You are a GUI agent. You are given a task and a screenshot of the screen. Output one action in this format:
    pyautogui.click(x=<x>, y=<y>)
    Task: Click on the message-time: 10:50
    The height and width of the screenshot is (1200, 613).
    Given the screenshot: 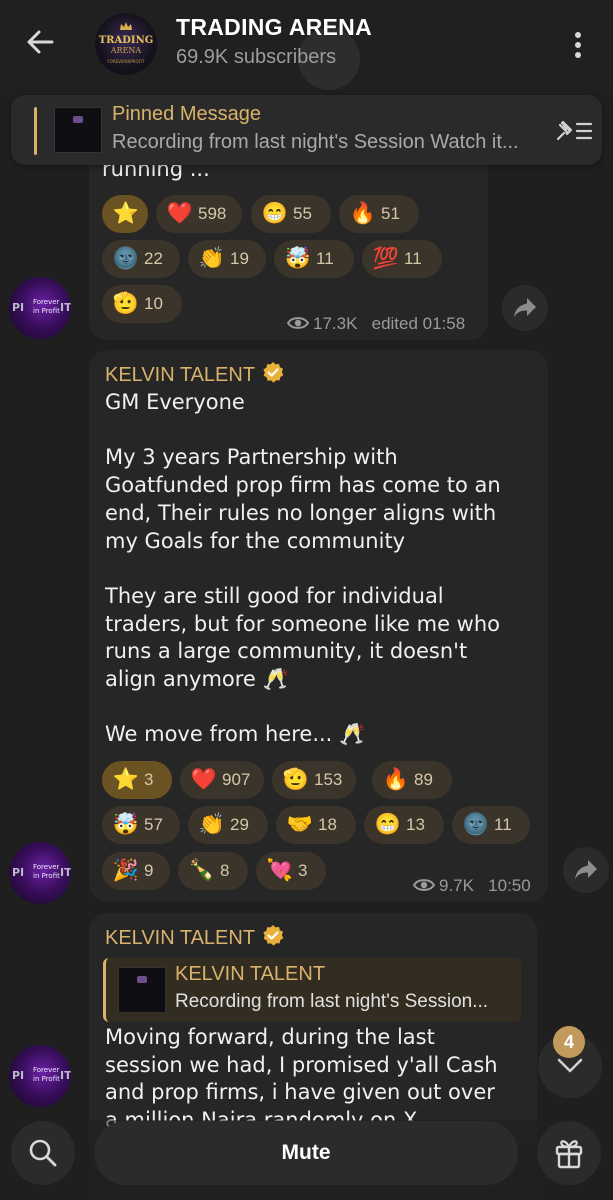 What is the action you would take?
    pyautogui.click(x=509, y=885)
    